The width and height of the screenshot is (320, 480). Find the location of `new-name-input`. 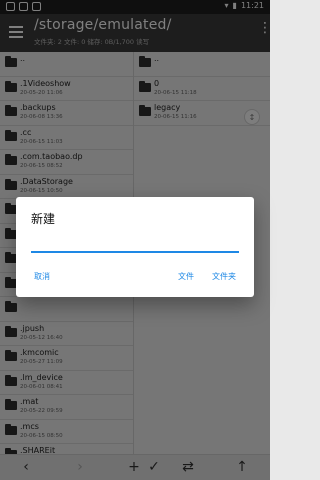

new-name-input is located at coordinates (135, 246).